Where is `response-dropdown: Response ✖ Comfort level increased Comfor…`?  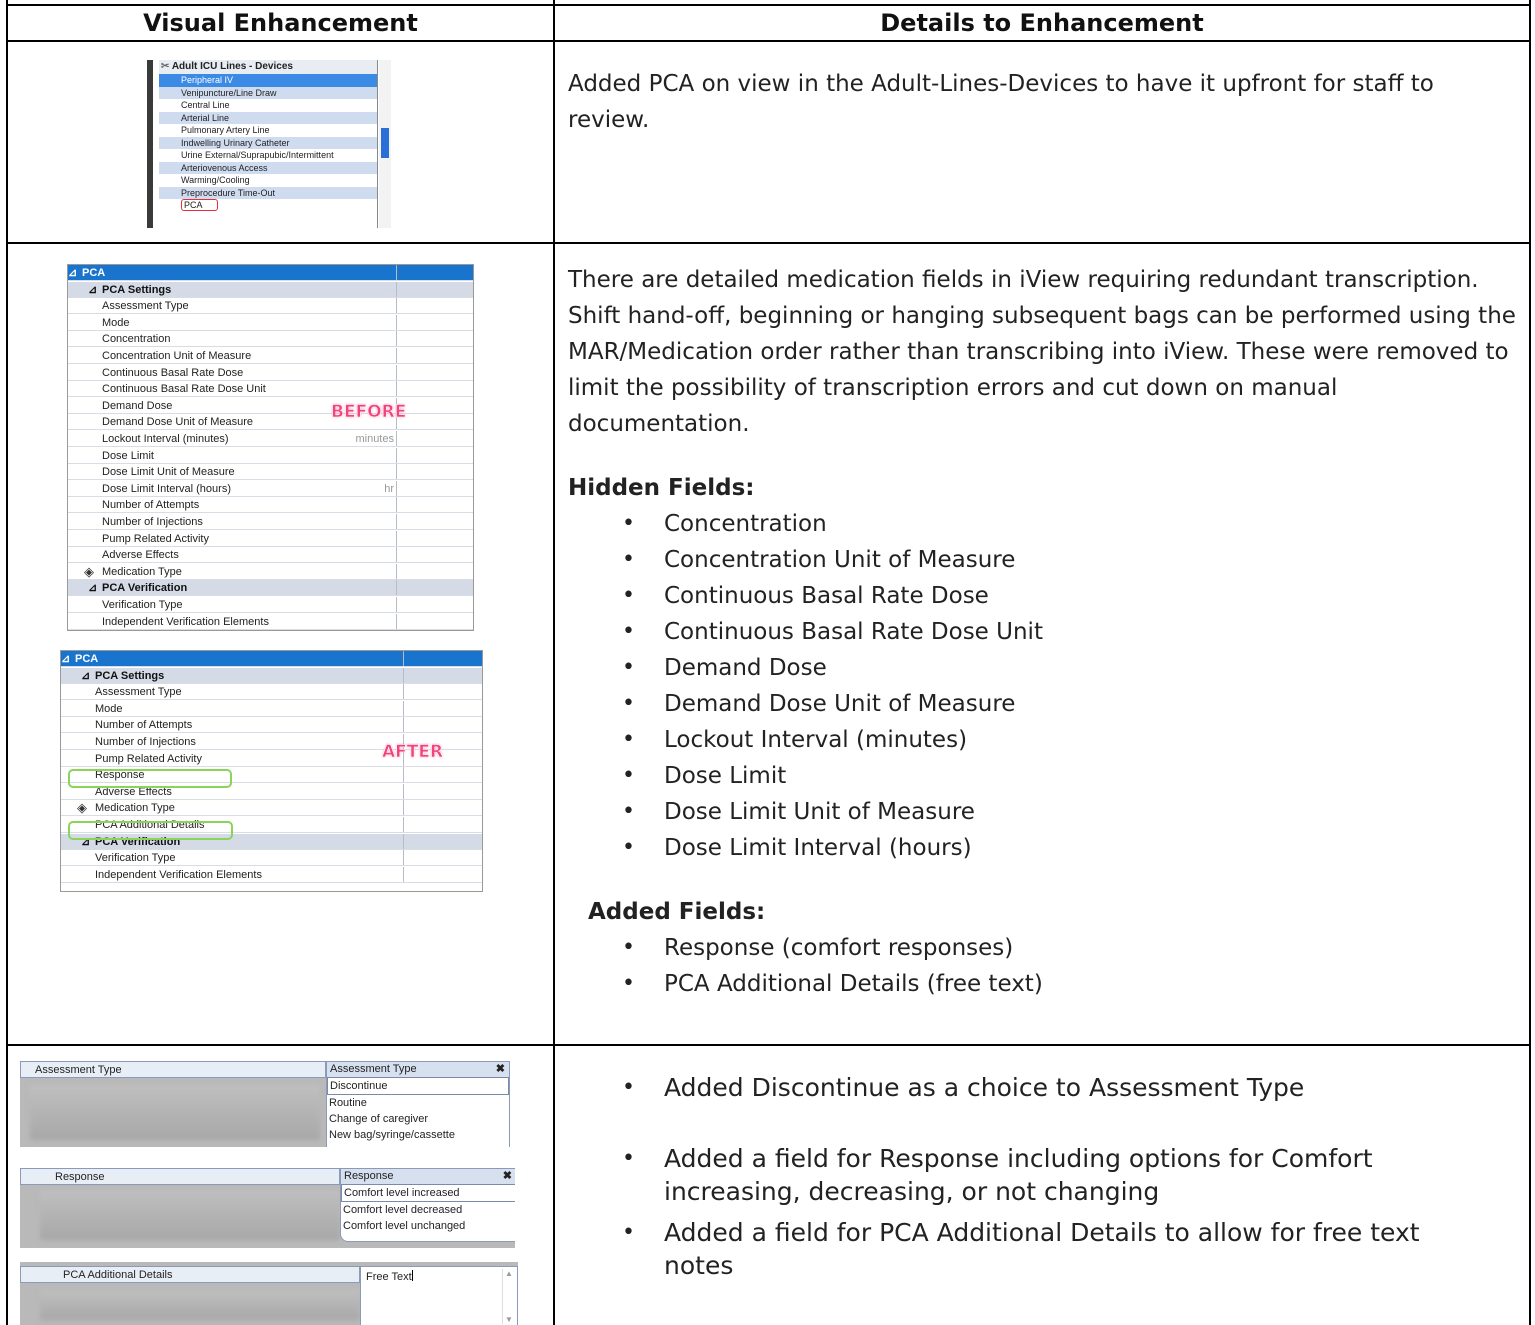 response-dropdown: Response ✖ Comfort level increased Comfor… is located at coordinates (427, 1205).